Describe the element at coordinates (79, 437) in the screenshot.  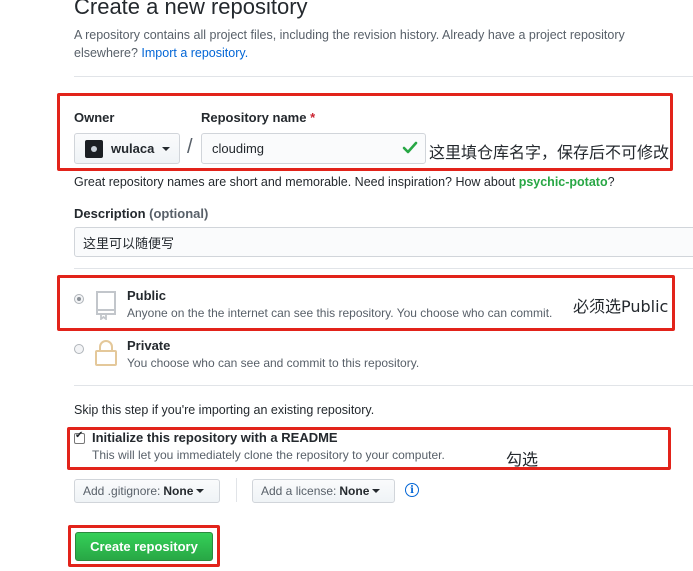
I see `readme-checkbox` at that location.